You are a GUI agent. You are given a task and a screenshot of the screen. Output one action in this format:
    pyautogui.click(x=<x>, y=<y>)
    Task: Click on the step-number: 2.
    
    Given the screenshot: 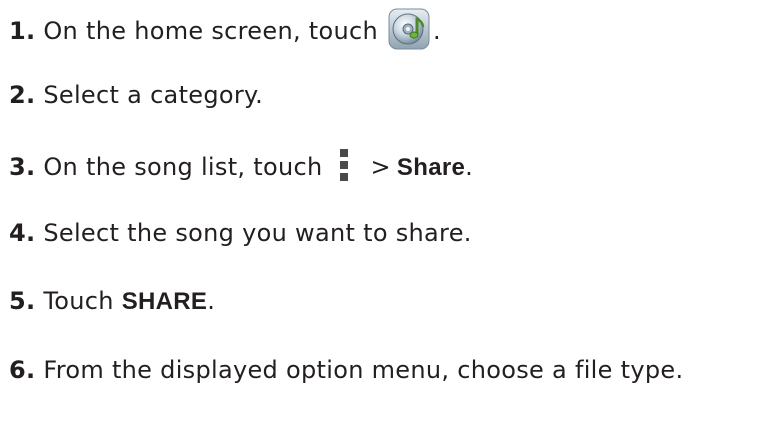 What is the action you would take?
    pyautogui.click(x=22, y=95)
    